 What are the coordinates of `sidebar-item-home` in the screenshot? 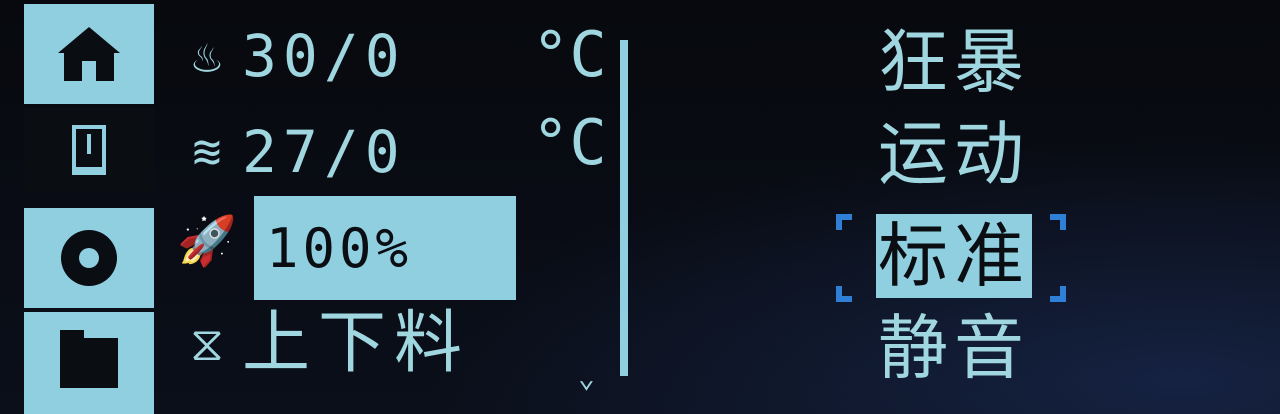 It's located at (89, 54).